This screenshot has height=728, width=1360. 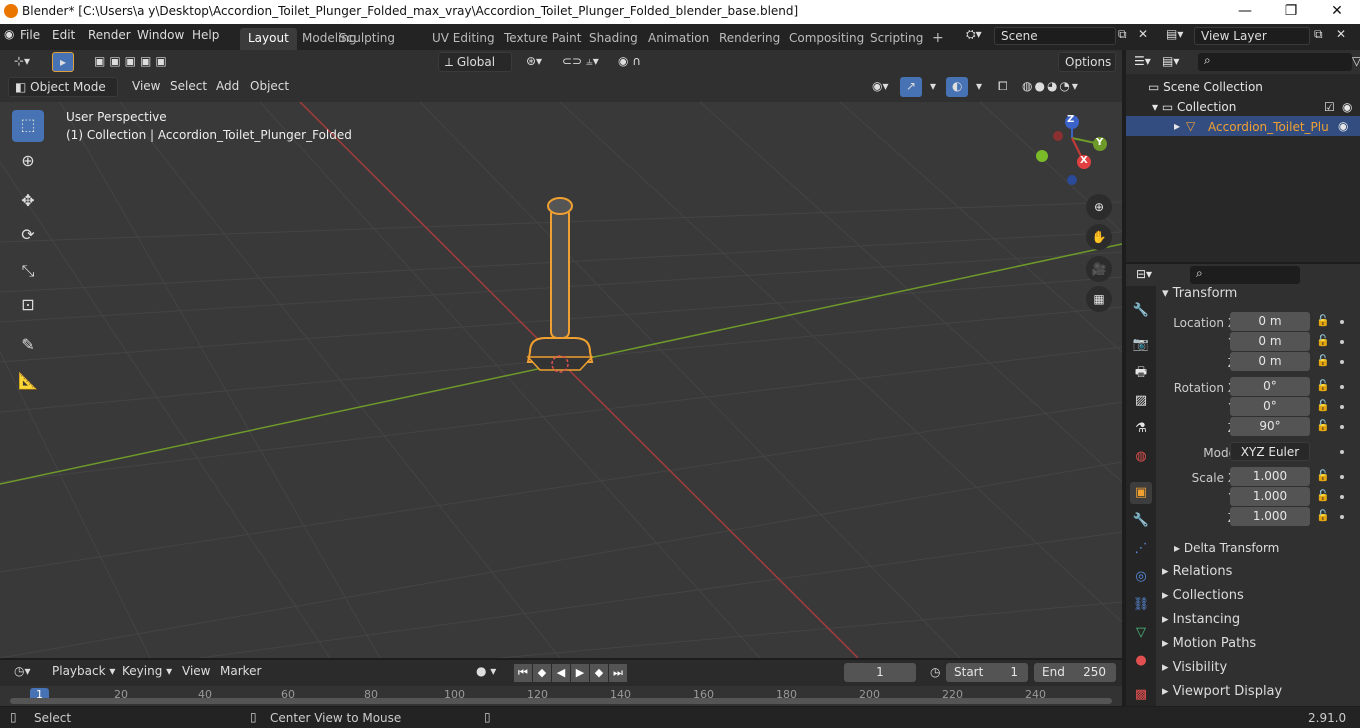 What do you see at coordinates (974, 34) in the screenshot?
I see `scene-icon: ⛭▾` at bounding box center [974, 34].